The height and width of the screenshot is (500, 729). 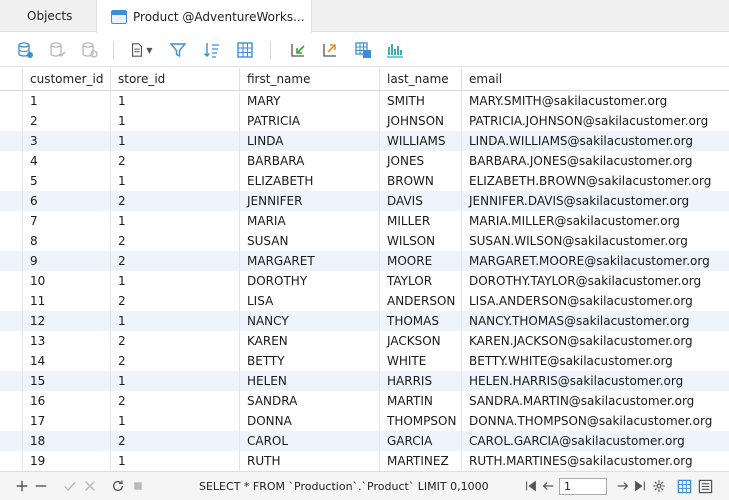 I want to click on cell-email: DONNA.THOMPSON@sakilacustomer.org, so click(x=595, y=421).